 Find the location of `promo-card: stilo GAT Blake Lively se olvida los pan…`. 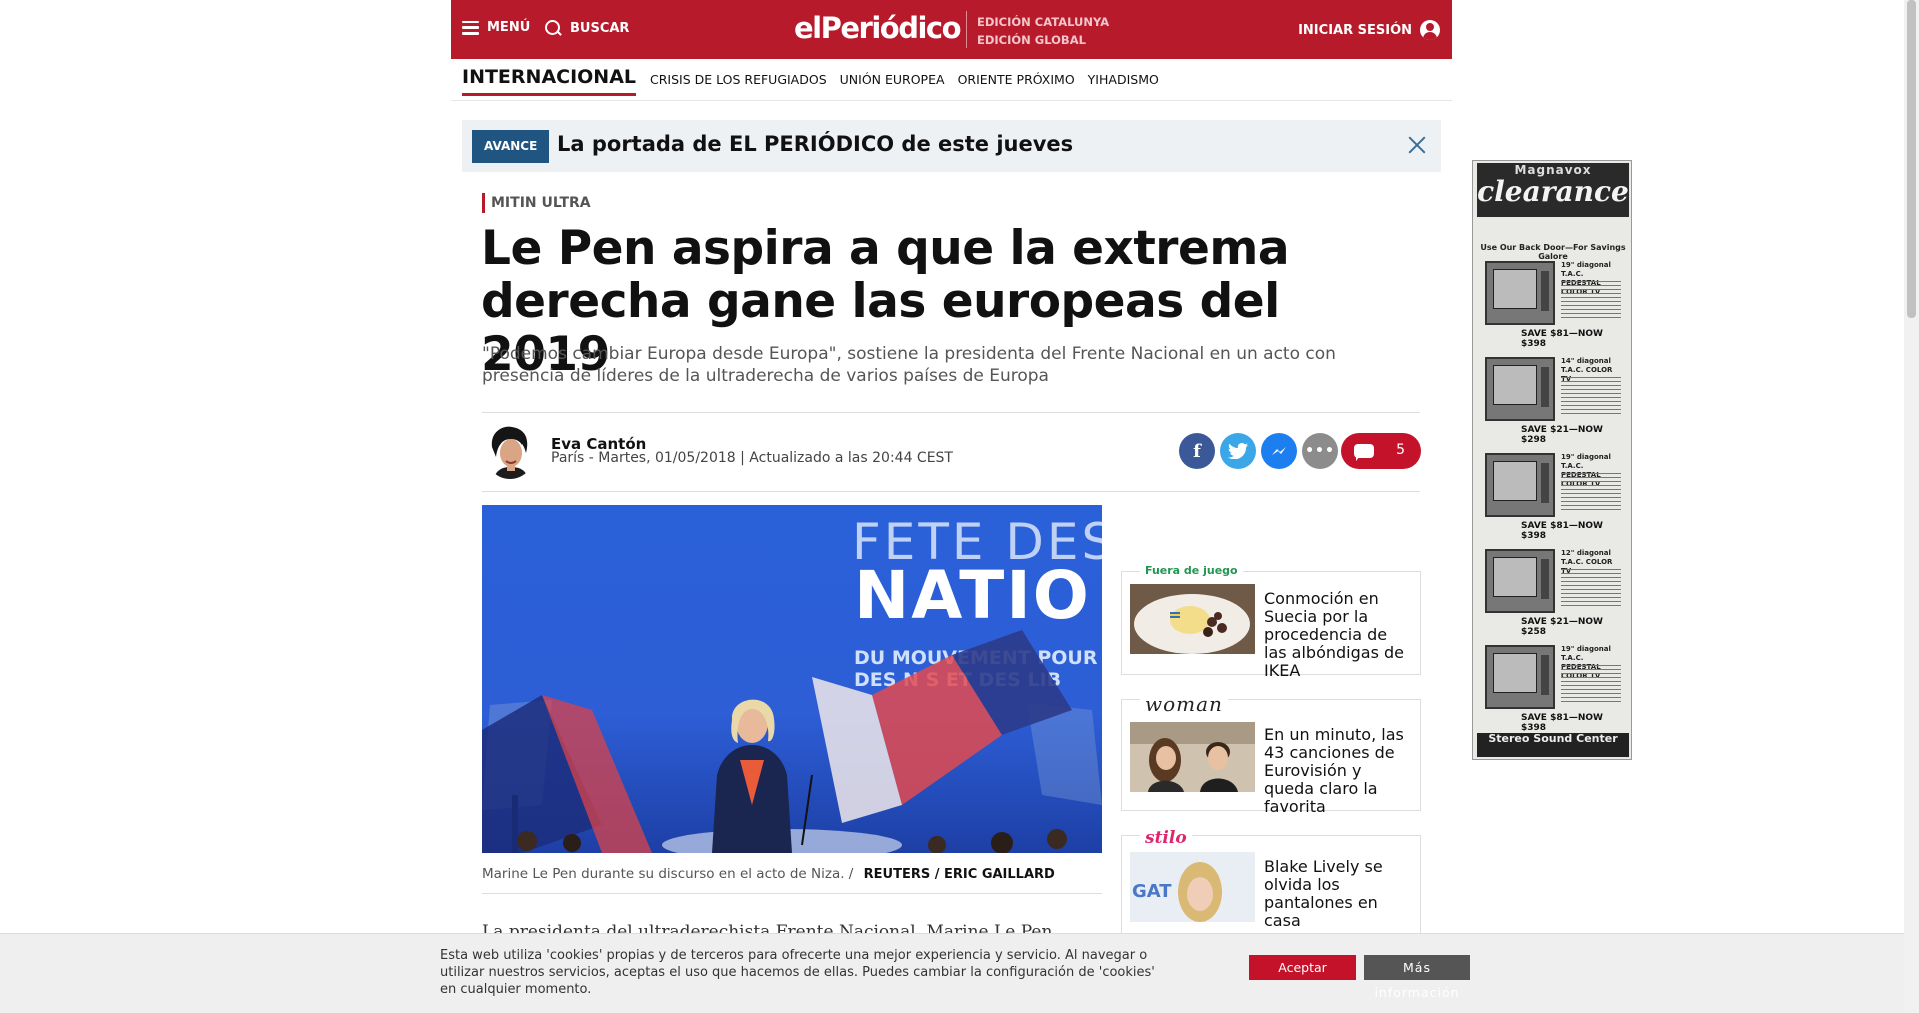

promo-card: stilo GAT Blake Lively se olvida los pan… is located at coordinates (1271, 886).